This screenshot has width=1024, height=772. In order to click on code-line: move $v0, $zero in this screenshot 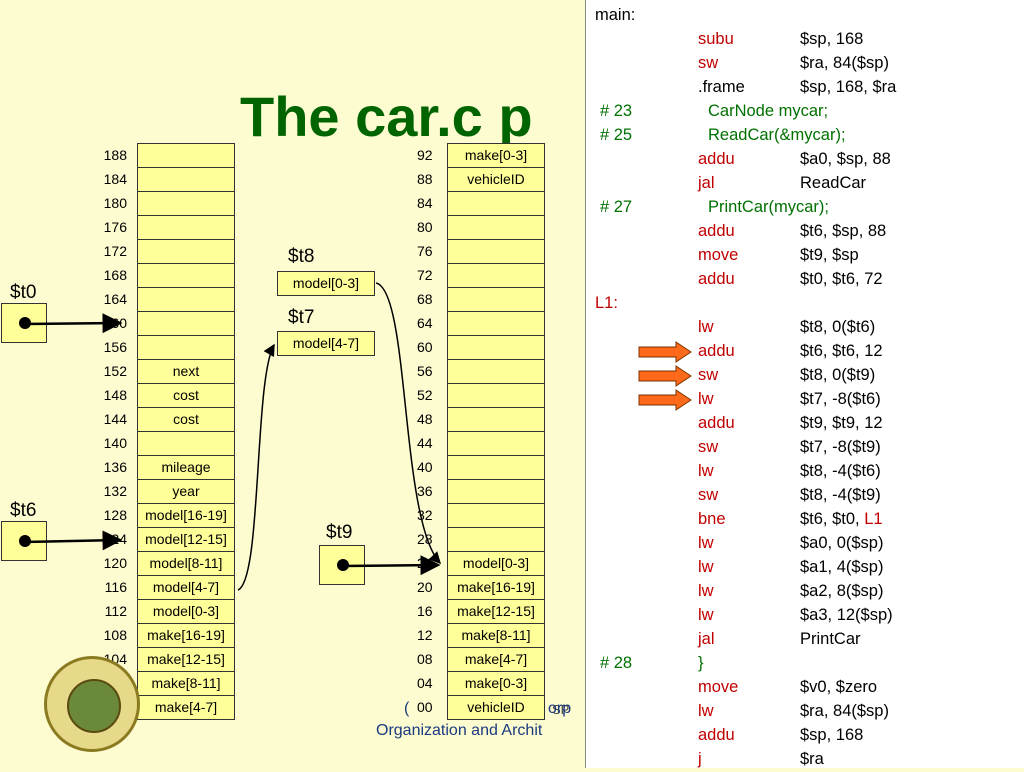, I will do `click(805, 688)`.